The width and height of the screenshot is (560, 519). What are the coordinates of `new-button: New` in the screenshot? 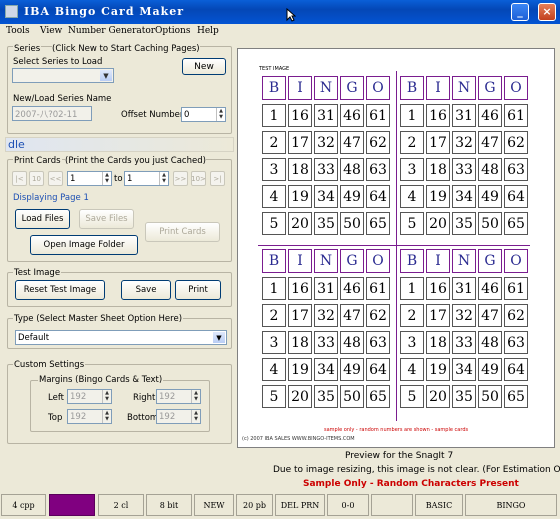 It's located at (204, 66).